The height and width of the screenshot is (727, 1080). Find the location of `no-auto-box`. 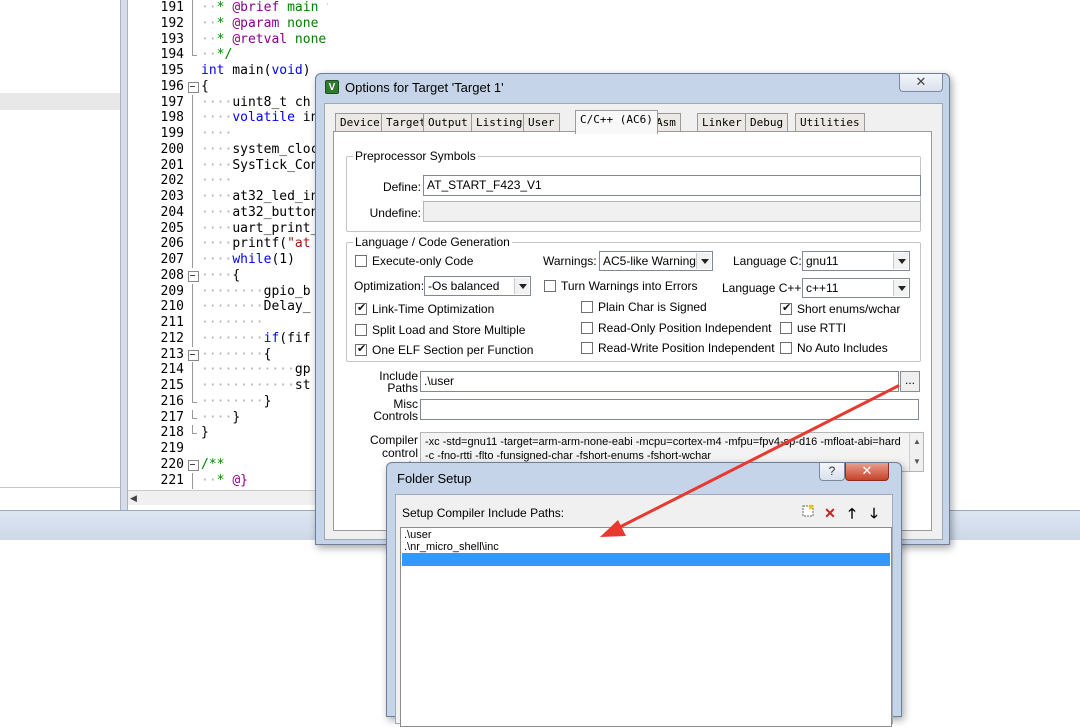

no-auto-box is located at coordinates (786, 348).